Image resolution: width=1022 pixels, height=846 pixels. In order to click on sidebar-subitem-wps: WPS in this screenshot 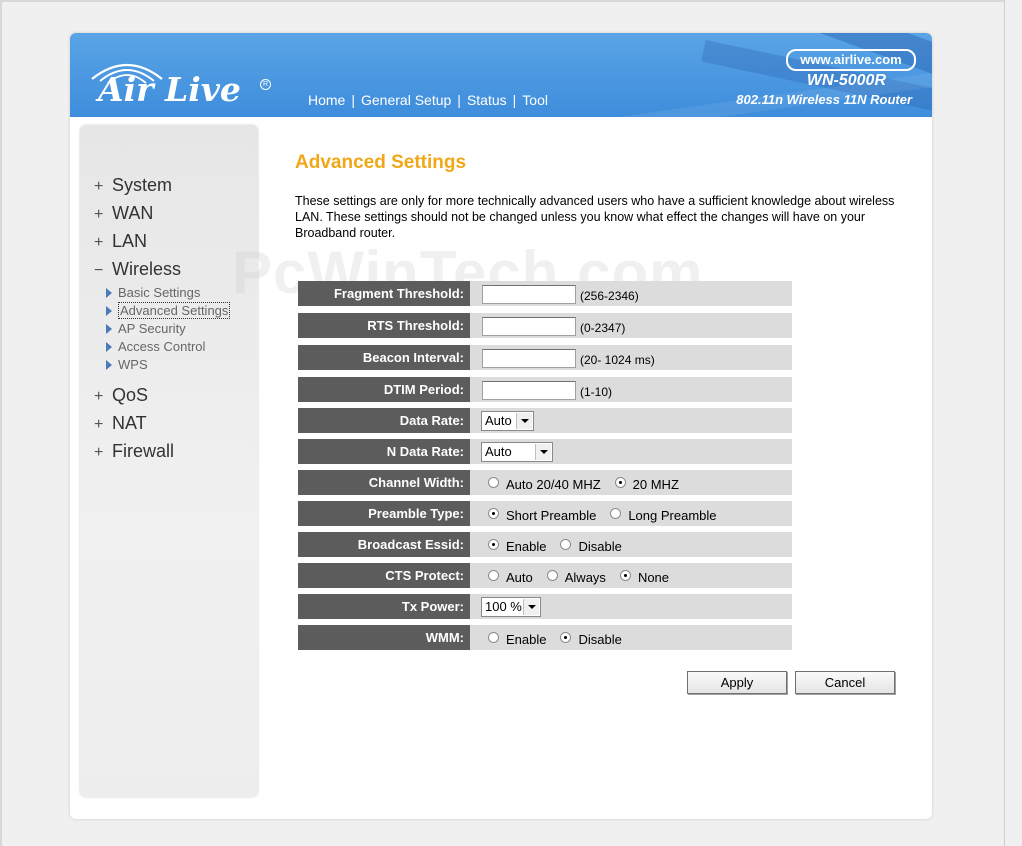, I will do `click(127, 364)`.